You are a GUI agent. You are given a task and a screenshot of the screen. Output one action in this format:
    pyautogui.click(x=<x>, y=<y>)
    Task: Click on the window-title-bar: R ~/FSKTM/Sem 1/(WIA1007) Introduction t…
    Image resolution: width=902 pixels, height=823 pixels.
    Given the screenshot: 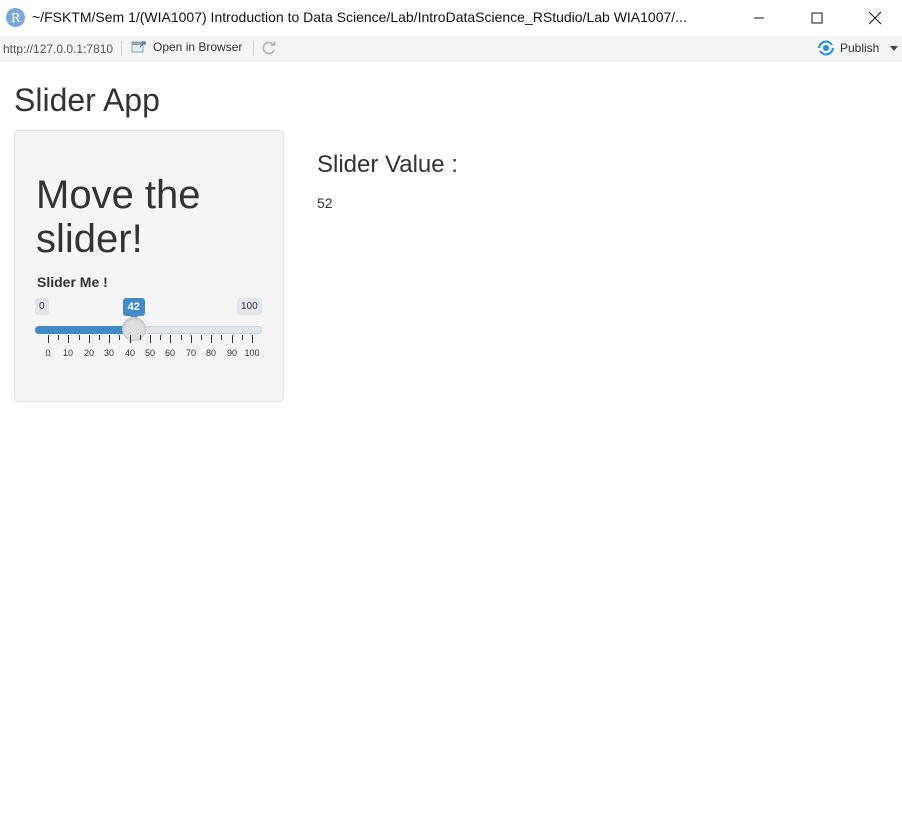 What is the action you would take?
    pyautogui.click(x=451, y=18)
    